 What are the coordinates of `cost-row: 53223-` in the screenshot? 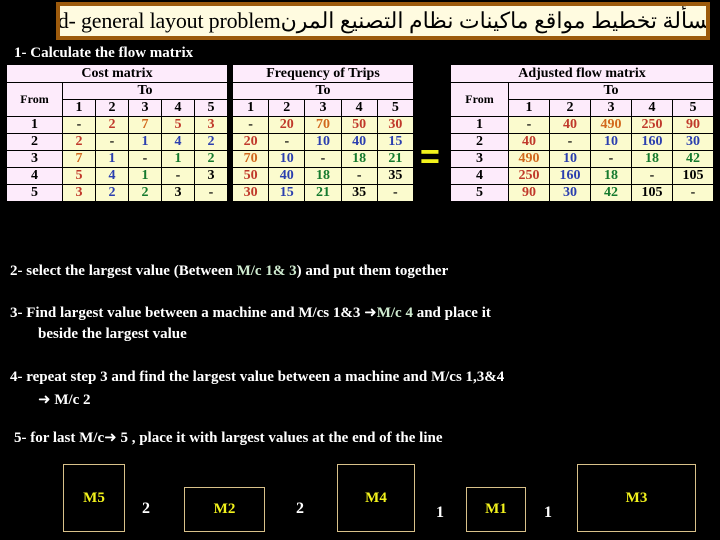 It's located at (117, 193).